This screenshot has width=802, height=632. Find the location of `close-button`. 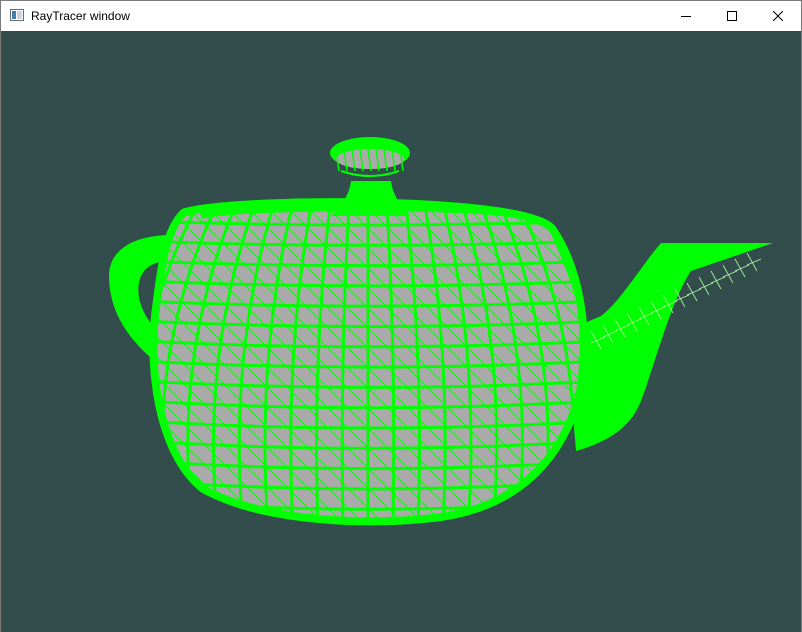

close-button is located at coordinates (778, 16).